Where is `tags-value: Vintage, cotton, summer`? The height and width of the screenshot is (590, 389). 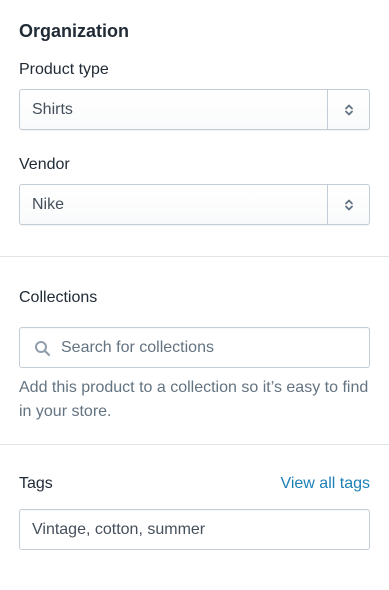
tags-value: Vintage, cotton, summer is located at coordinates (119, 529).